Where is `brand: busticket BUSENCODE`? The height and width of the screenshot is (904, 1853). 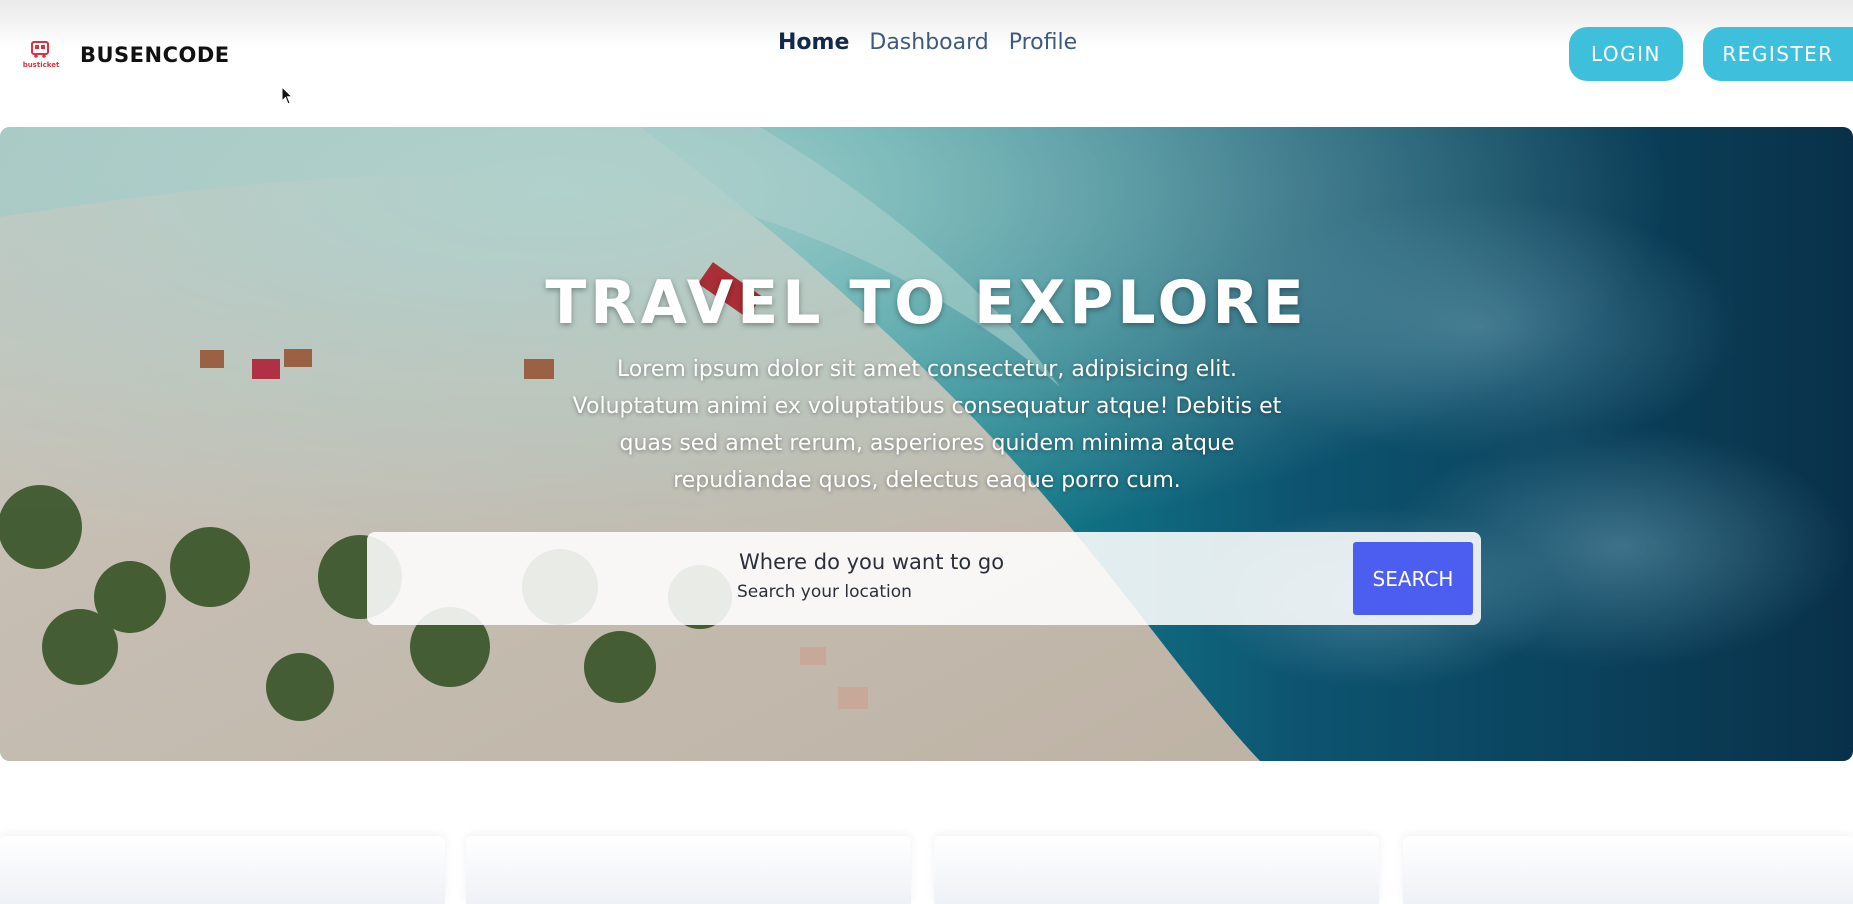 brand: busticket BUSENCODE is located at coordinates (126, 55).